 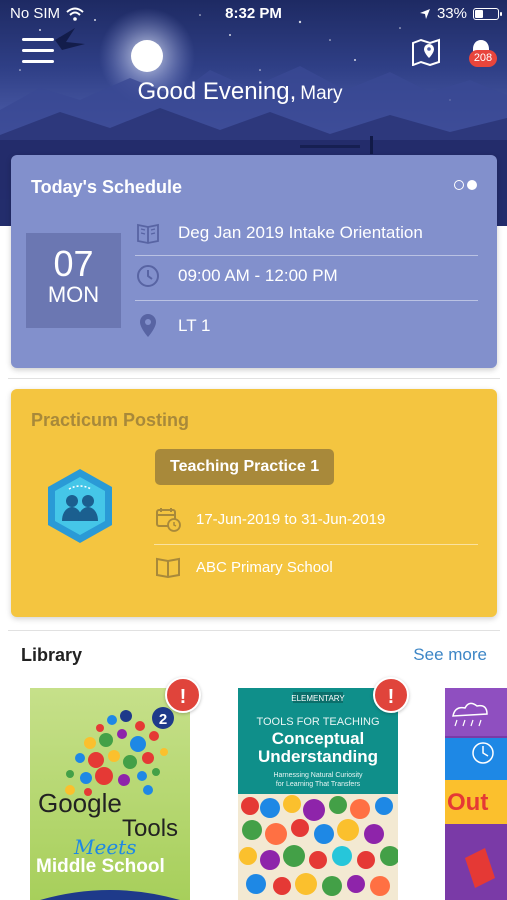 What do you see at coordinates (318, 738) in the screenshot?
I see `book-title-line: Conceptual` at bounding box center [318, 738].